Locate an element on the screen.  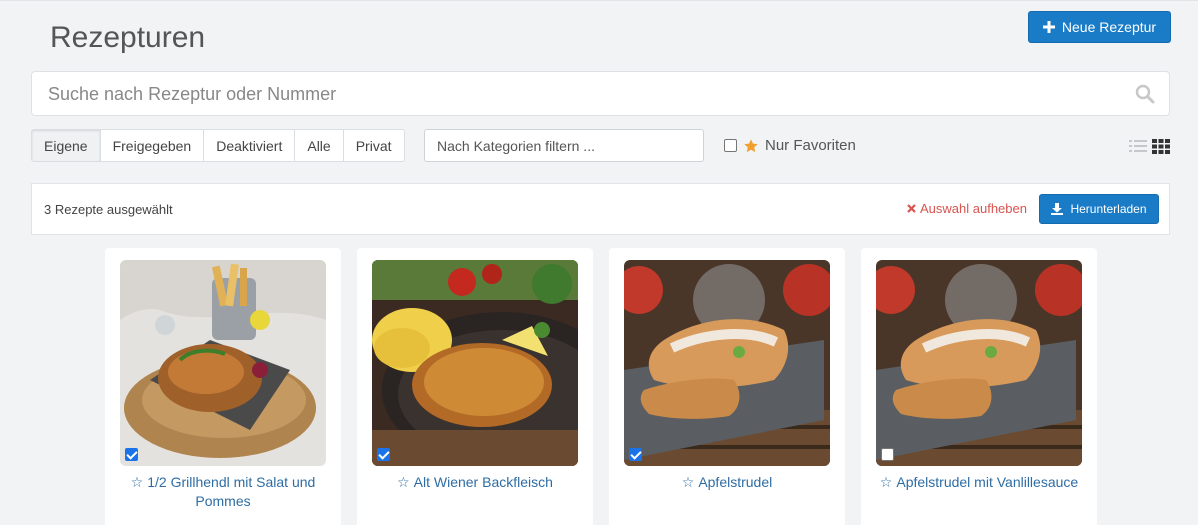
download-label: Herunterladen is located at coordinates (1108, 209).